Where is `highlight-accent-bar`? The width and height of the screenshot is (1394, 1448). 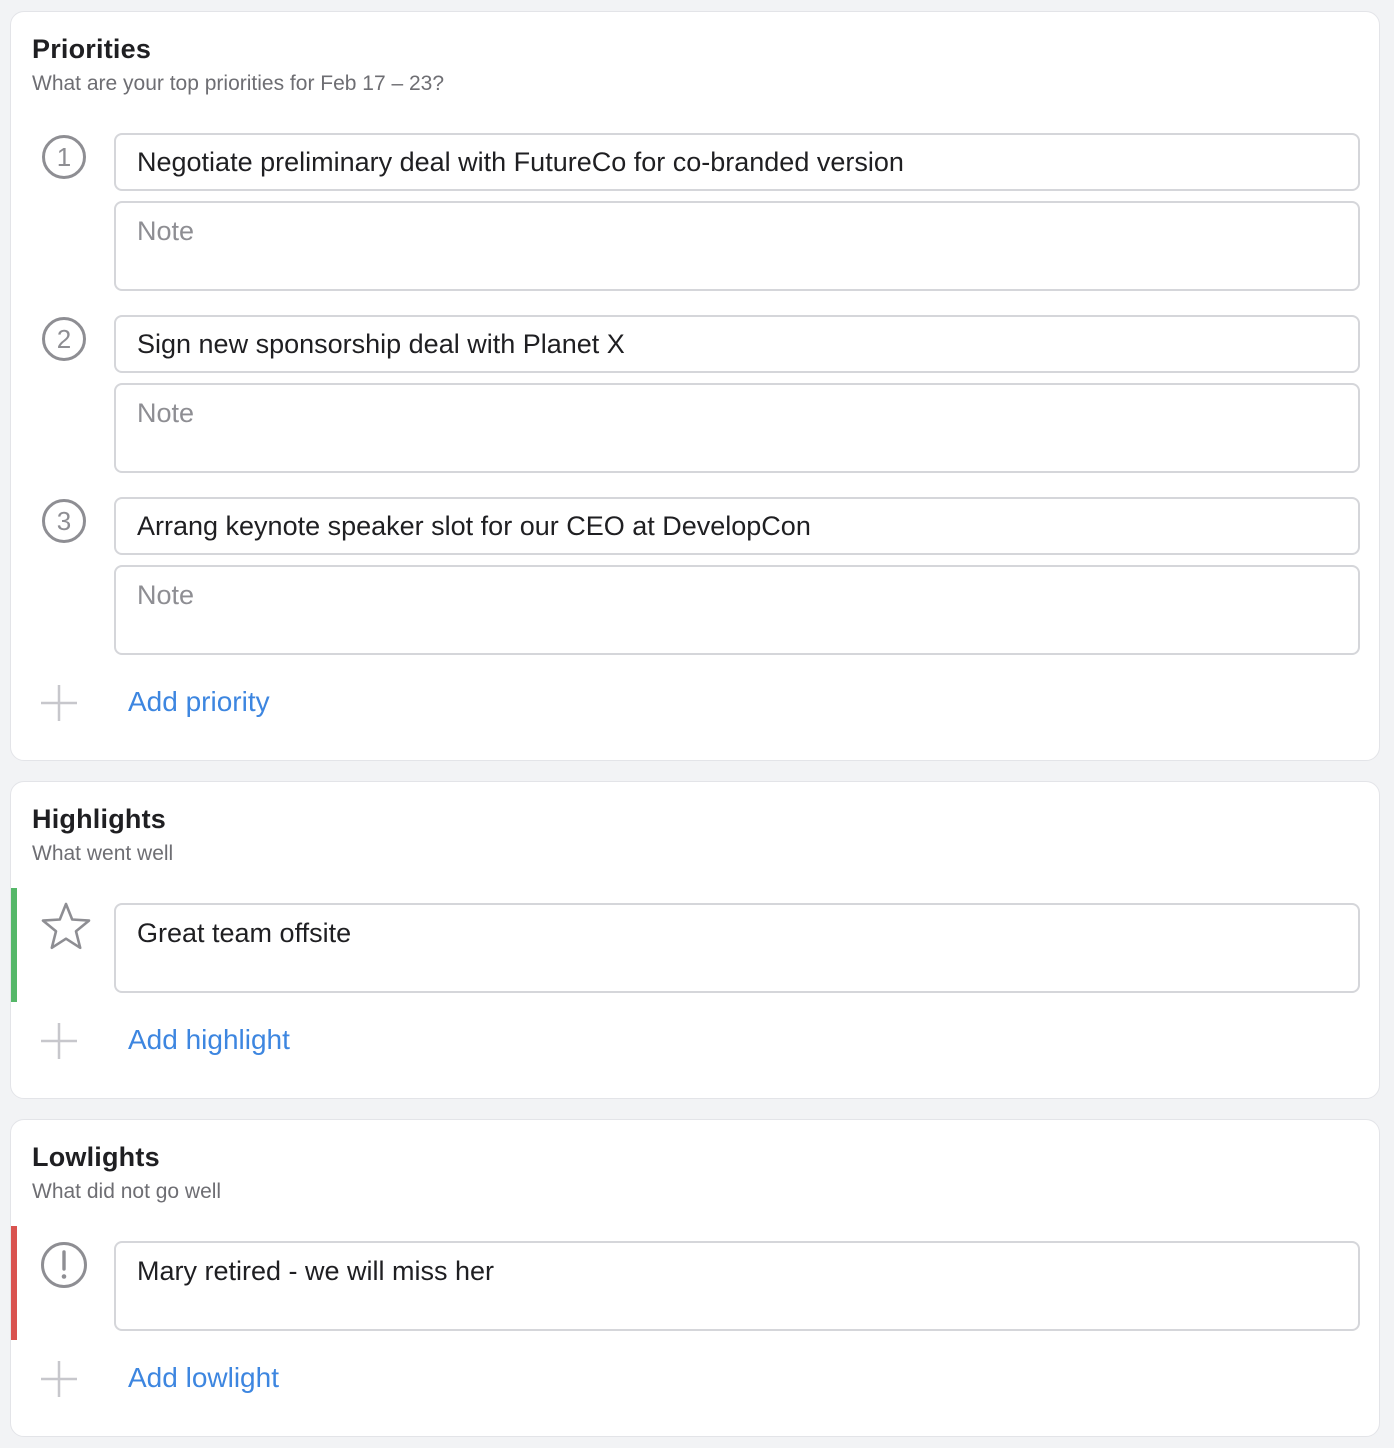 highlight-accent-bar is located at coordinates (14, 945).